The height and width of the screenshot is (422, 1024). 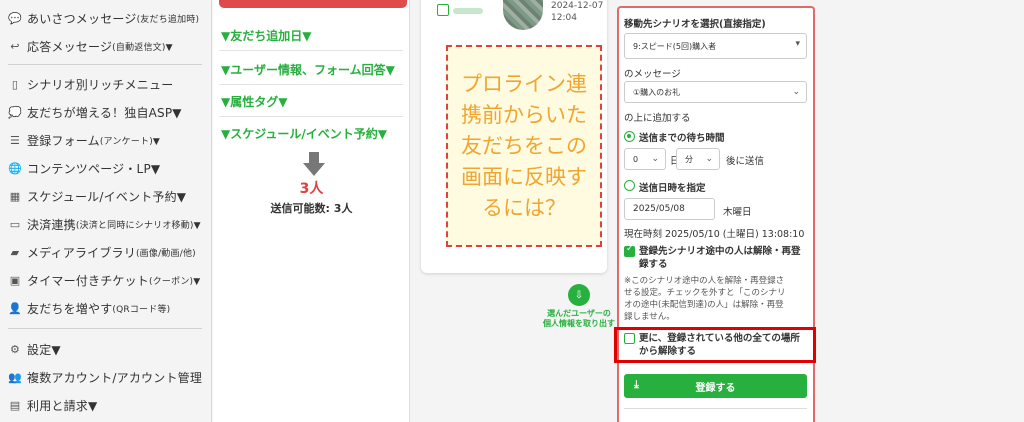 I want to click on datetime-label: 送信日時を指定, so click(x=672, y=188).